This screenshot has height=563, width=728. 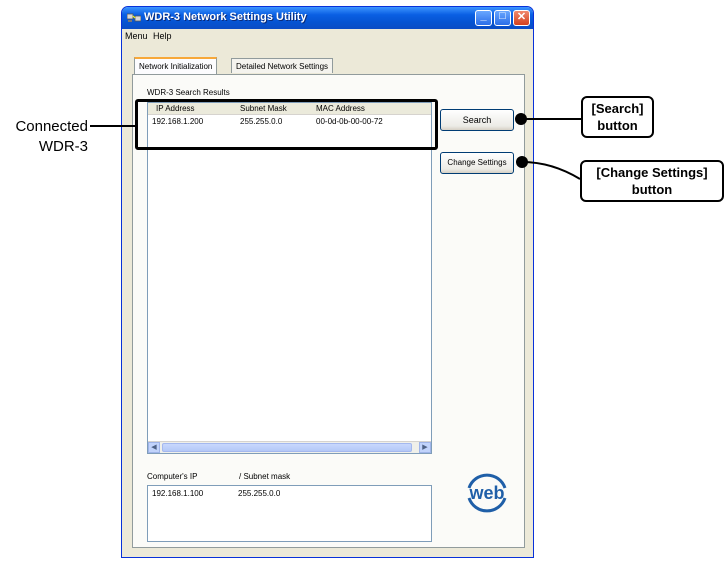 I want to click on menu-bar: Menu Help, so click(x=327, y=36).